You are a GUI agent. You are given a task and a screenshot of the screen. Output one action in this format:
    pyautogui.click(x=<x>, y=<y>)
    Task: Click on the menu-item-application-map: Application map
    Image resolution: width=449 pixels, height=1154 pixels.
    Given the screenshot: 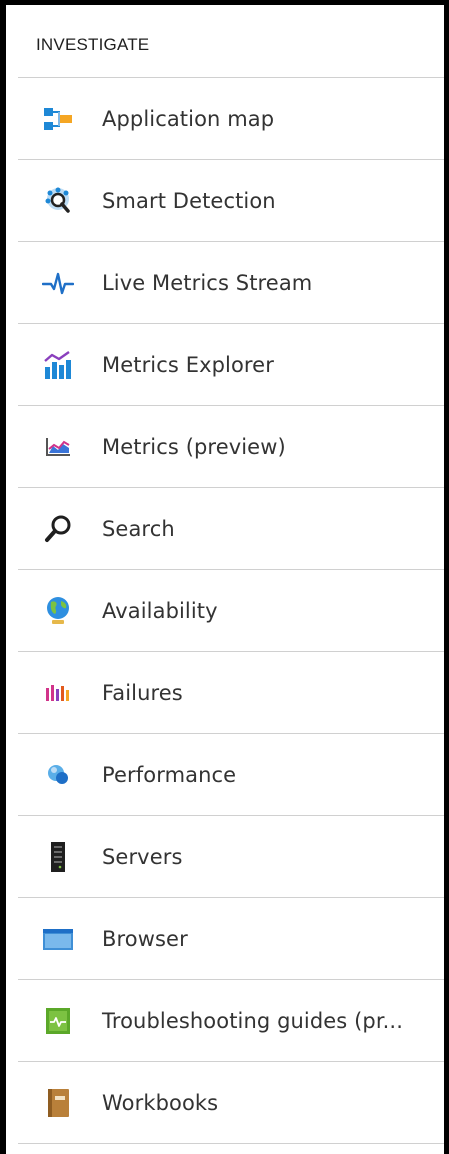 What is the action you would take?
    pyautogui.click(x=231, y=119)
    